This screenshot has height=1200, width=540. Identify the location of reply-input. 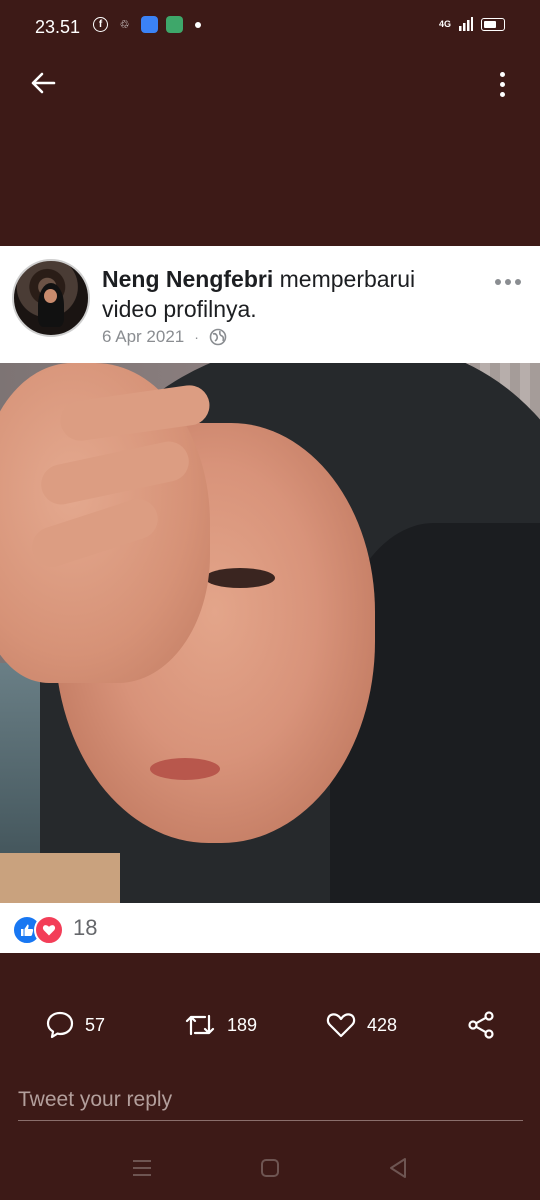
(270, 1100).